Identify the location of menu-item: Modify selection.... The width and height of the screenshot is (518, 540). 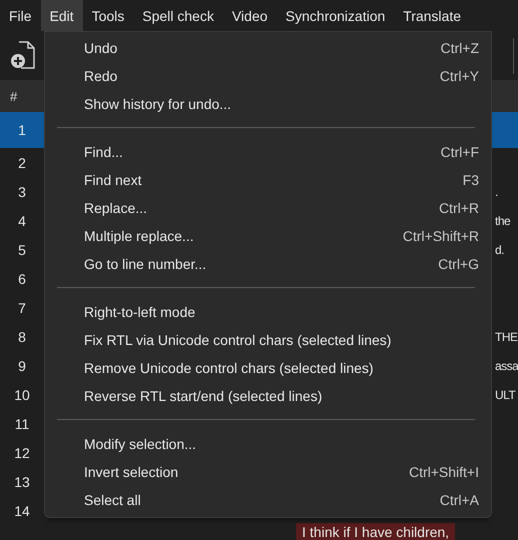
(268, 444).